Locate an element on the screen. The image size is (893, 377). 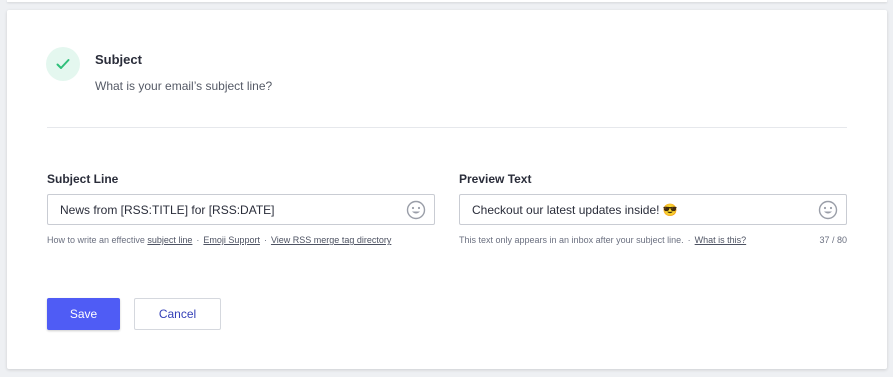
step-title: Subject is located at coordinates (118, 59).